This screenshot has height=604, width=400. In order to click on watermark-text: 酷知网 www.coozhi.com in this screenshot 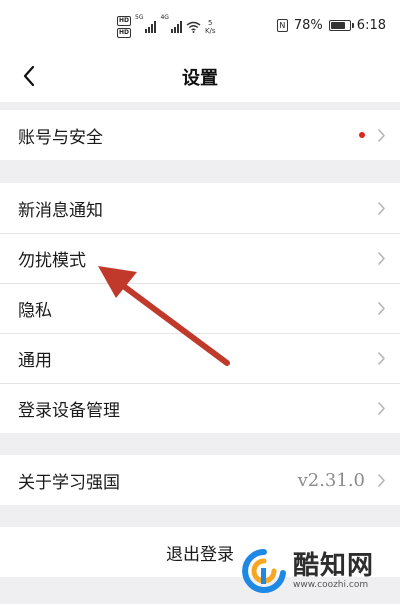, I will do `click(333, 571)`.